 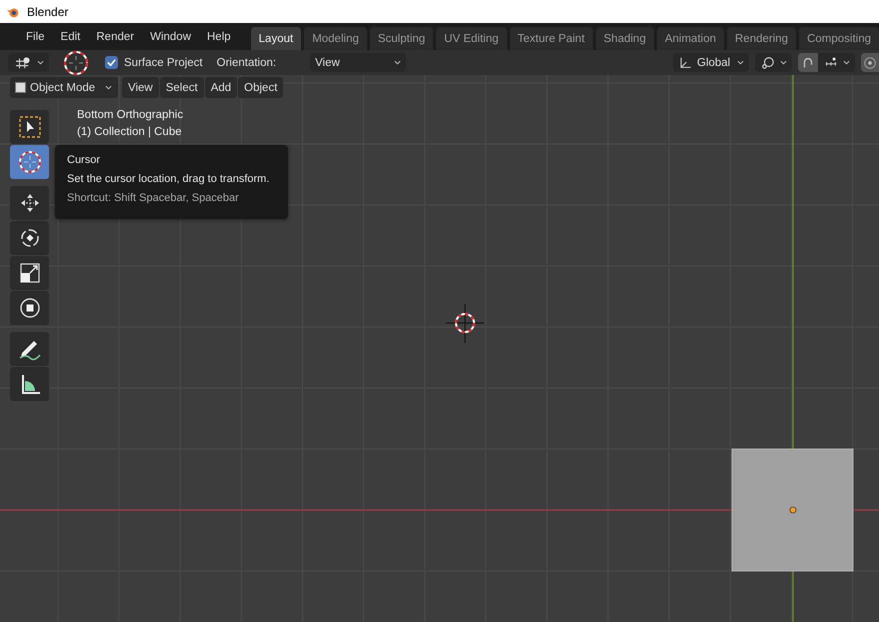 I want to click on menu-item: Help, so click(x=219, y=36).